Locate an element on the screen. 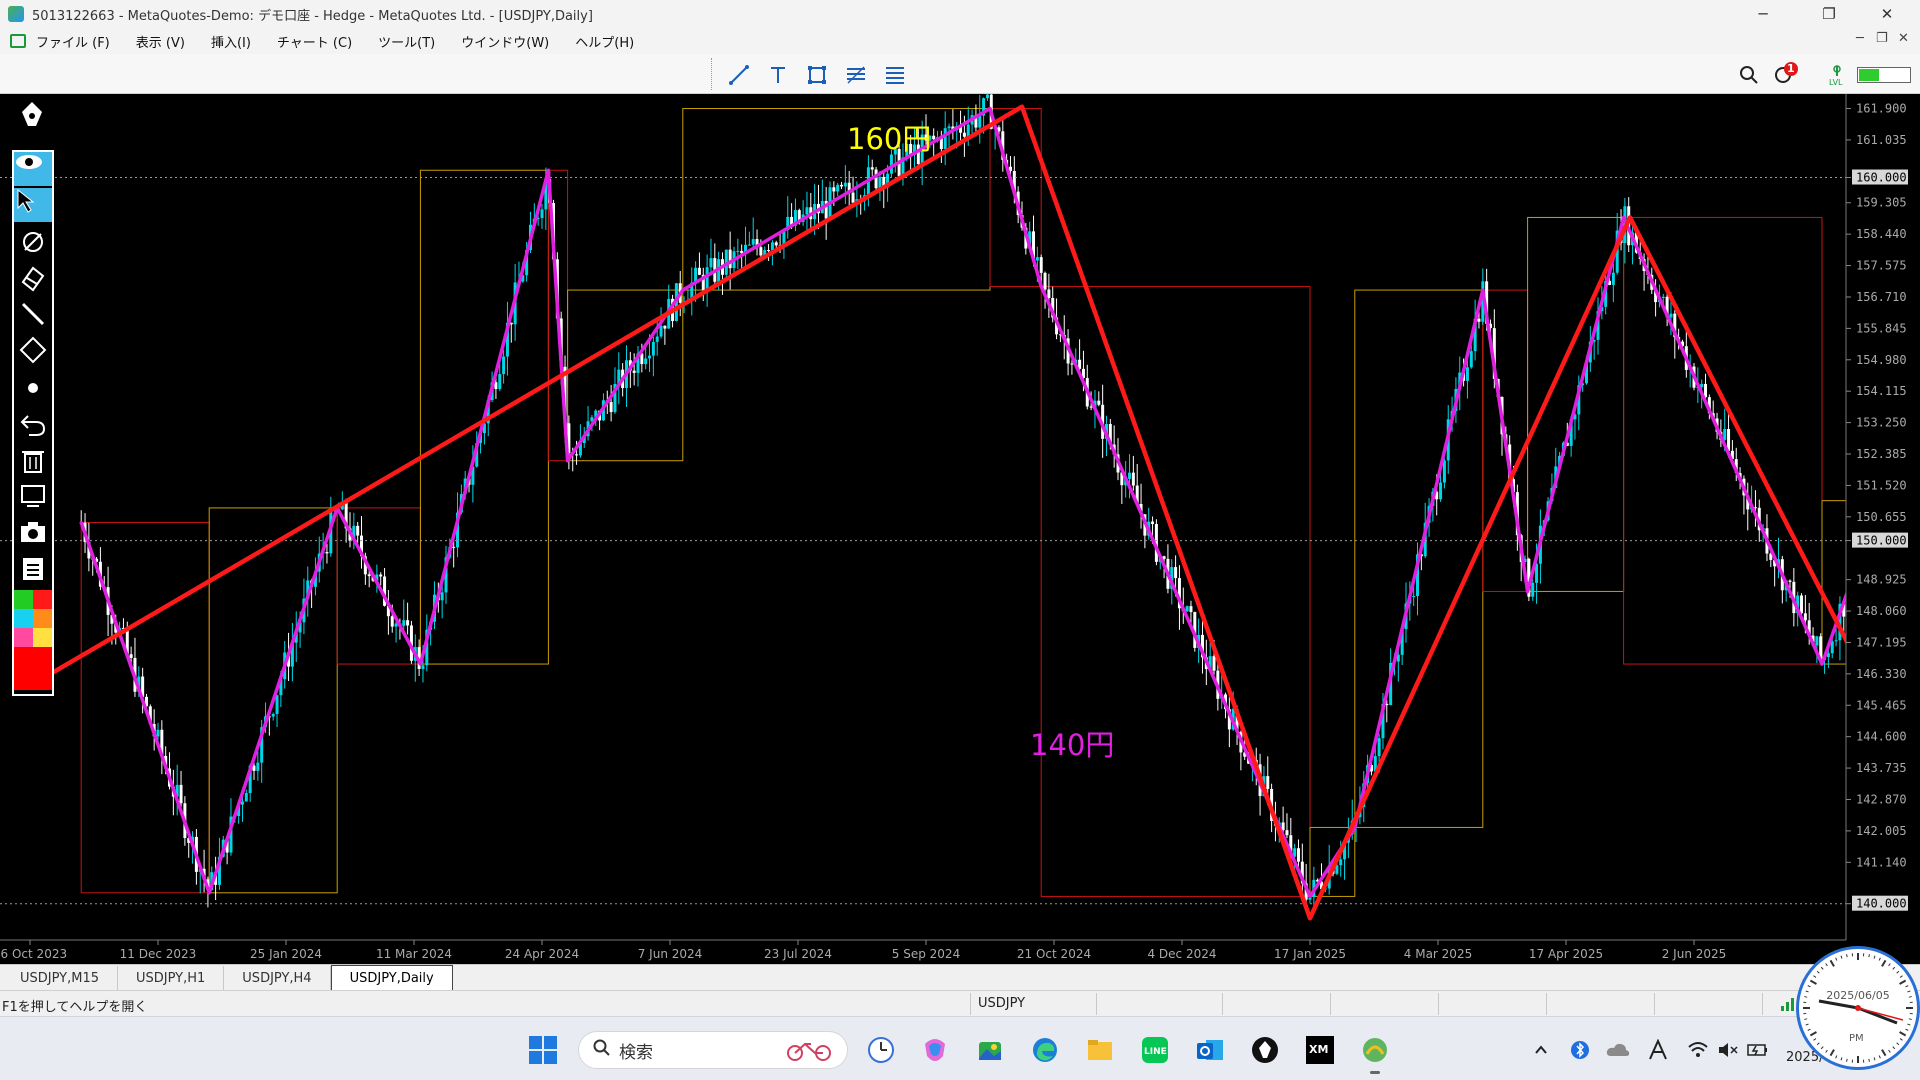 The width and height of the screenshot is (1920, 1080). battery-icon is located at coordinates (1758, 1050).